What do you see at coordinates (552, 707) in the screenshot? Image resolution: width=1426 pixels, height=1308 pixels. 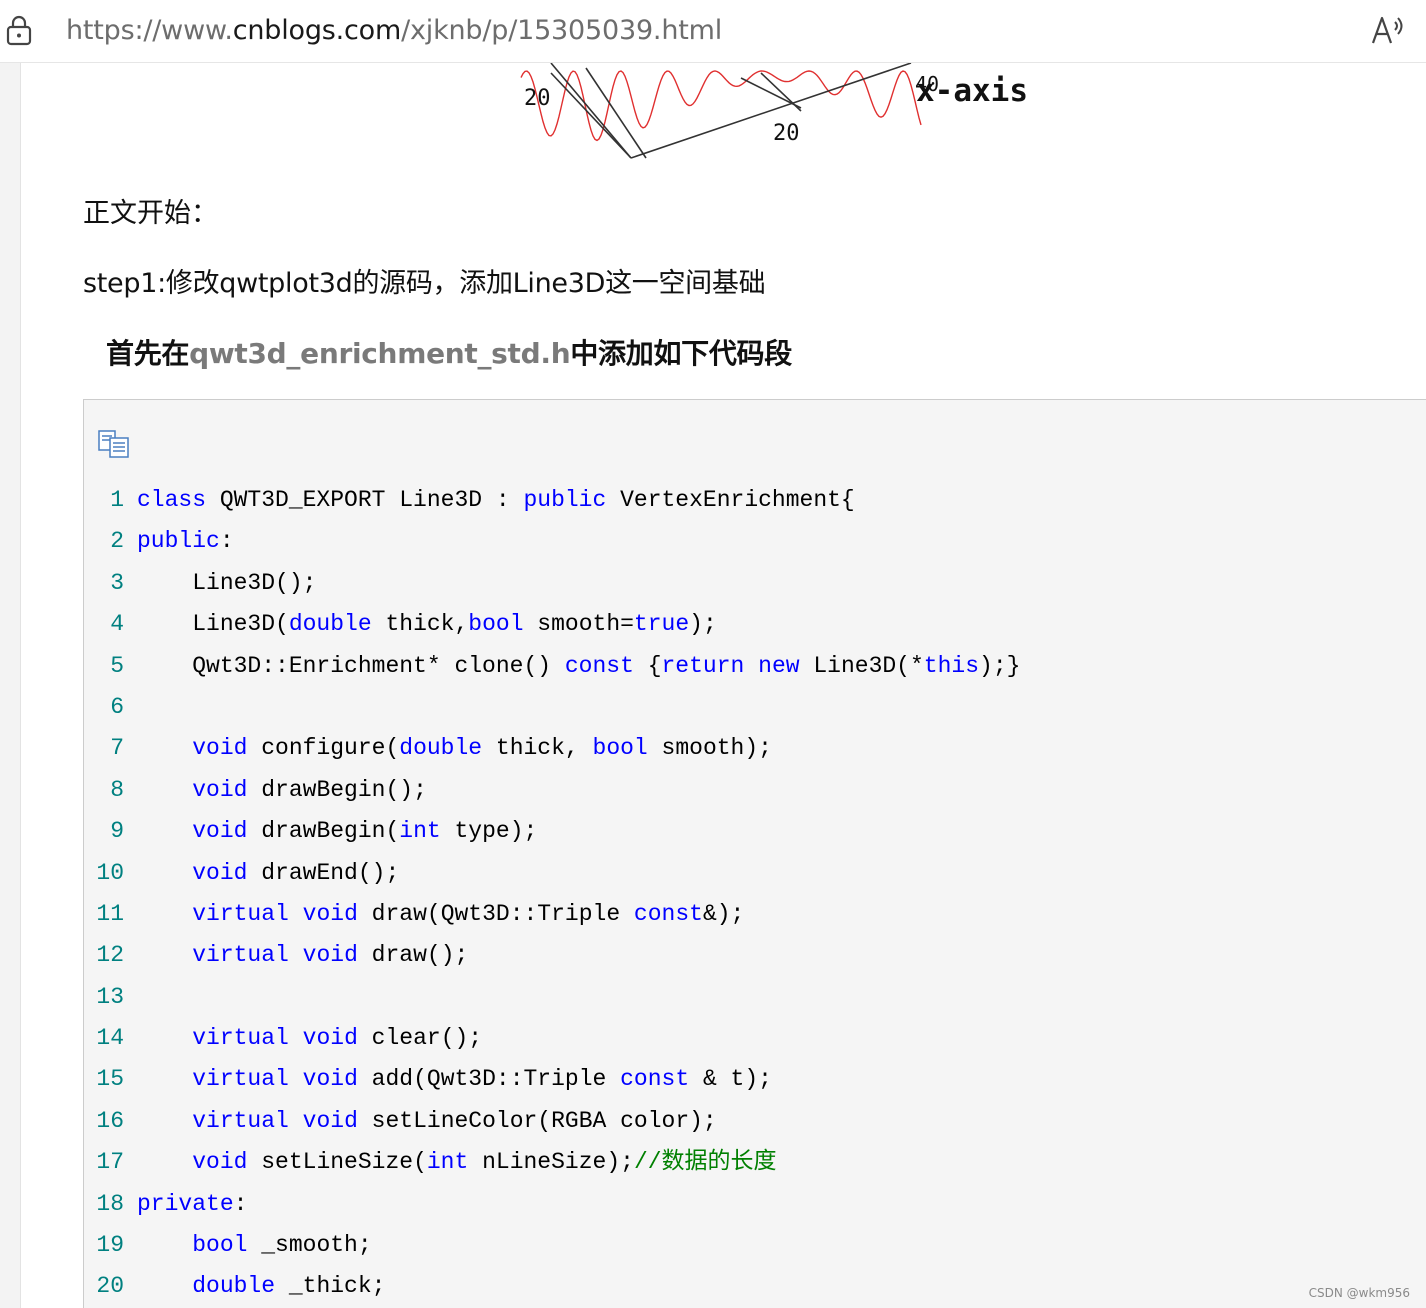 I see `code-line: 6` at bounding box center [552, 707].